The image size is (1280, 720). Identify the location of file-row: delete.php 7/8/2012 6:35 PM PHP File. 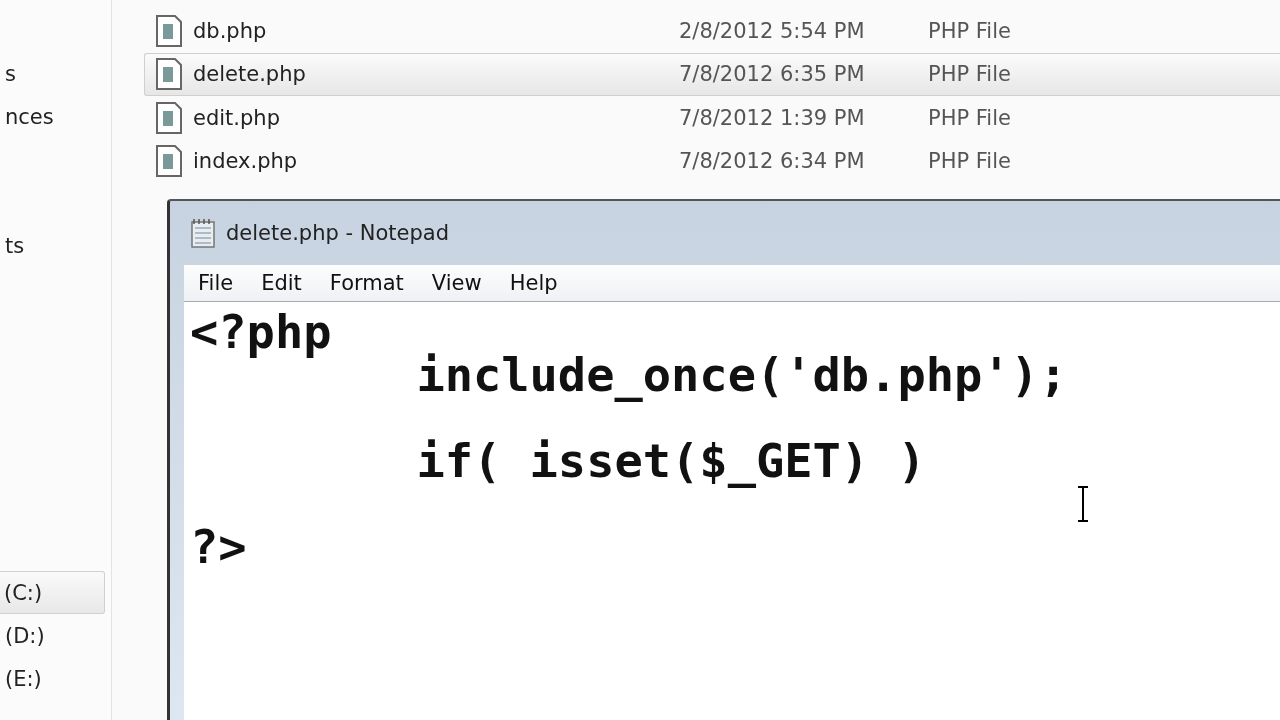
(712, 74).